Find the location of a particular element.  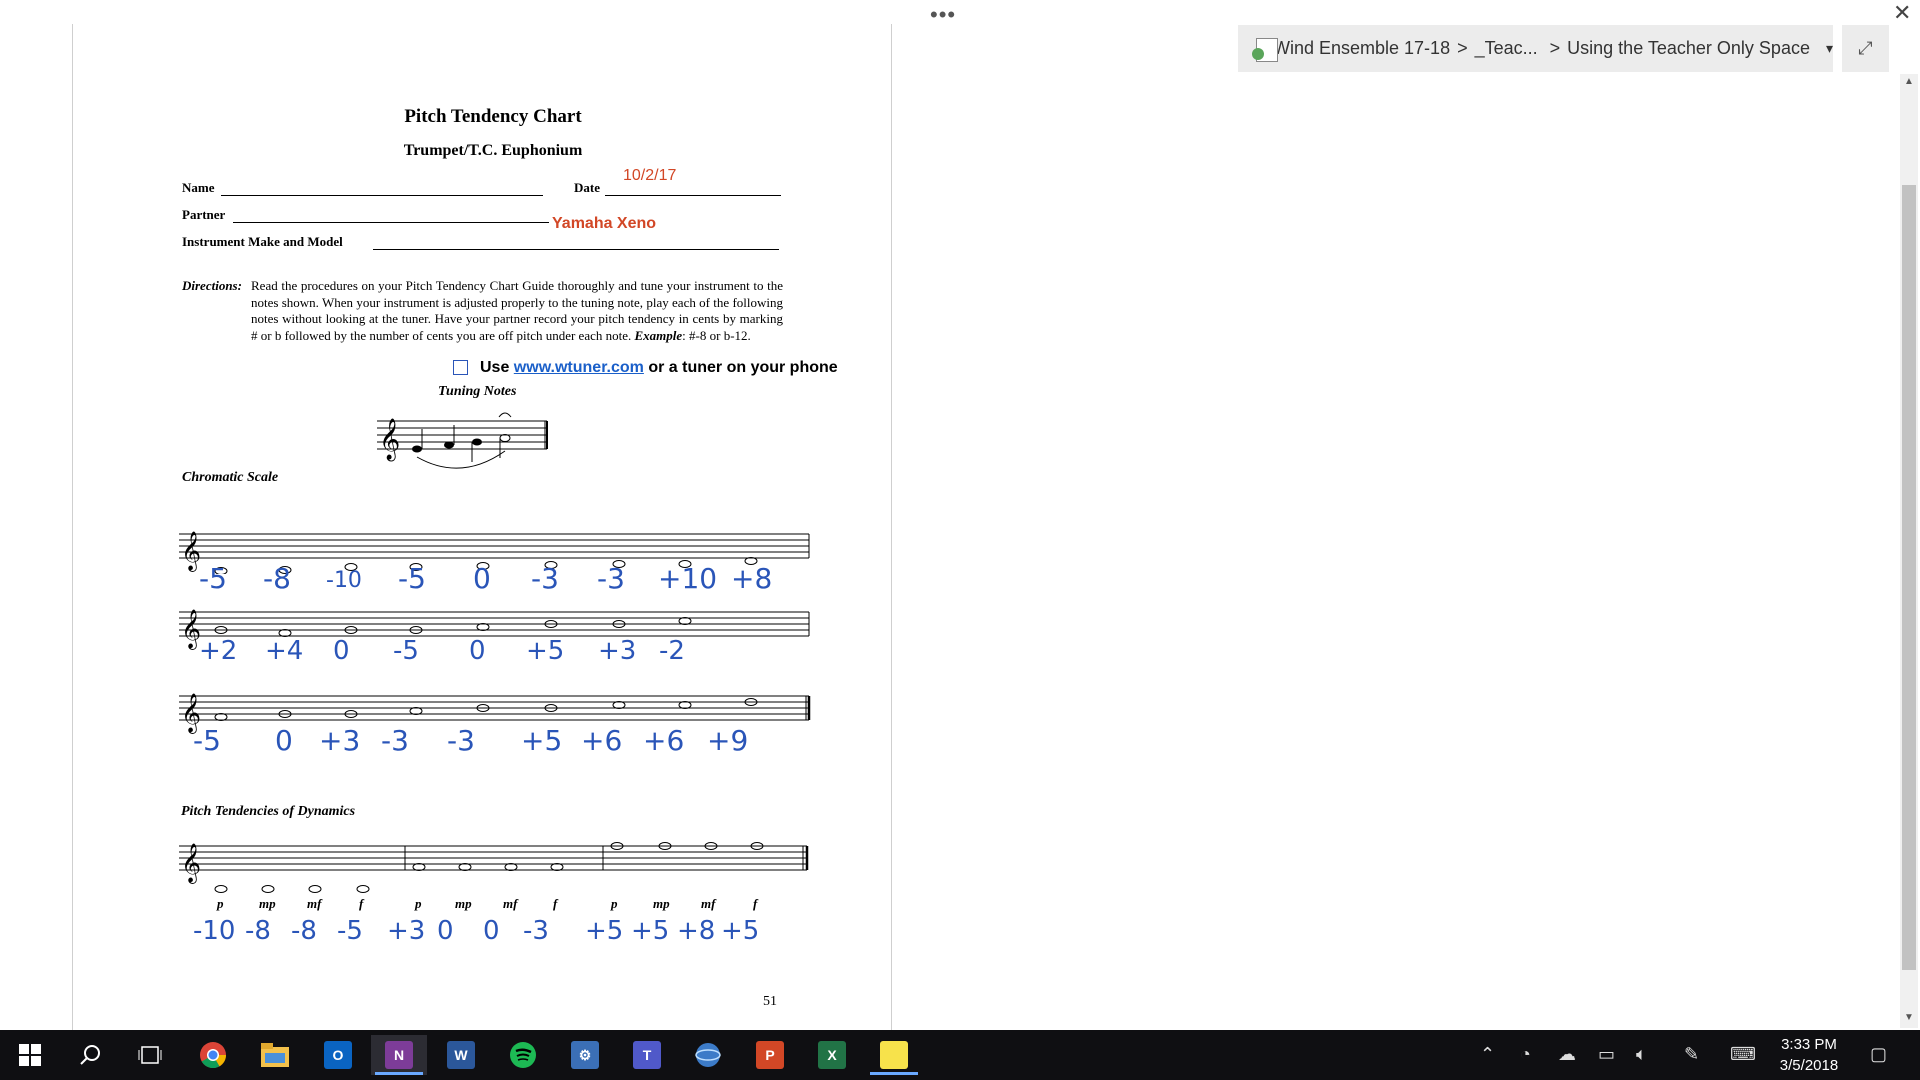

outlook-icon: O is located at coordinates (338, 1055).